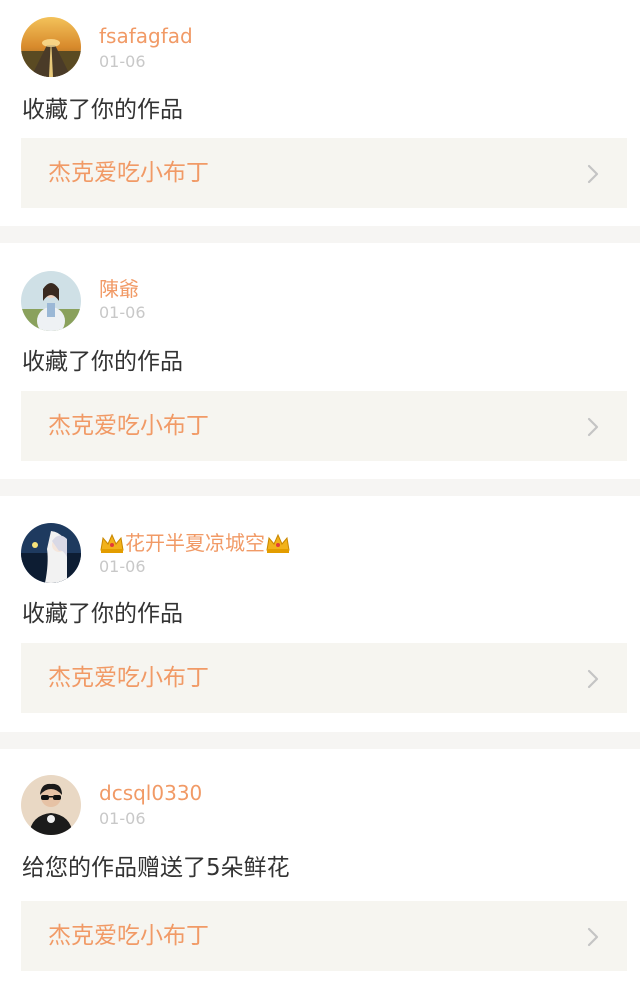 The image size is (640, 992). What do you see at coordinates (150, 793) in the screenshot?
I see `username: dcsql0330` at bounding box center [150, 793].